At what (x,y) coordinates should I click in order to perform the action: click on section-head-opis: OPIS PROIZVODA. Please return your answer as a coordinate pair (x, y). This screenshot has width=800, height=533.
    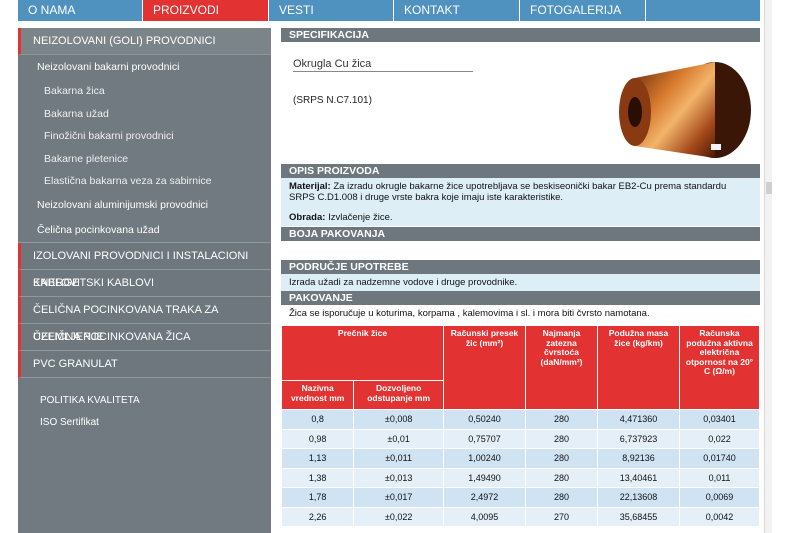
    Looking at the image, I should click on (520, 171).